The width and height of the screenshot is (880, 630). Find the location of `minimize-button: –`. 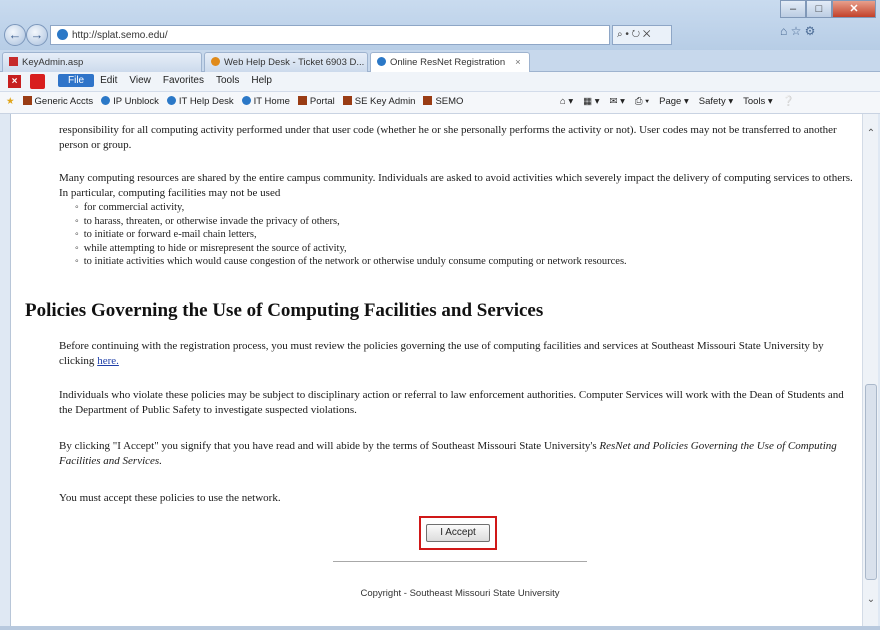

minimize-button: – is located at coordinates (793, 9).